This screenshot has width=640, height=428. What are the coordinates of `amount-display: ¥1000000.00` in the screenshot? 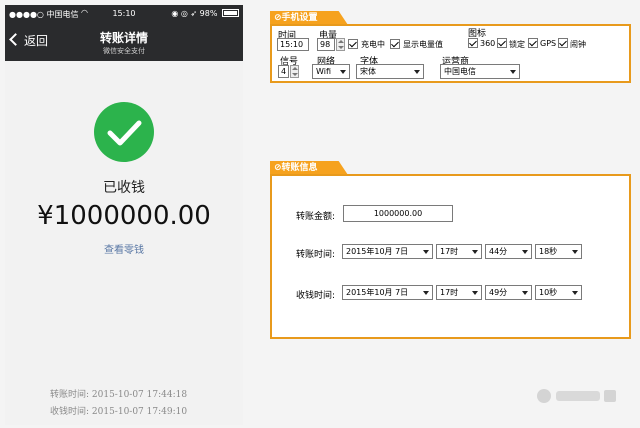 It's located at (124, 216).